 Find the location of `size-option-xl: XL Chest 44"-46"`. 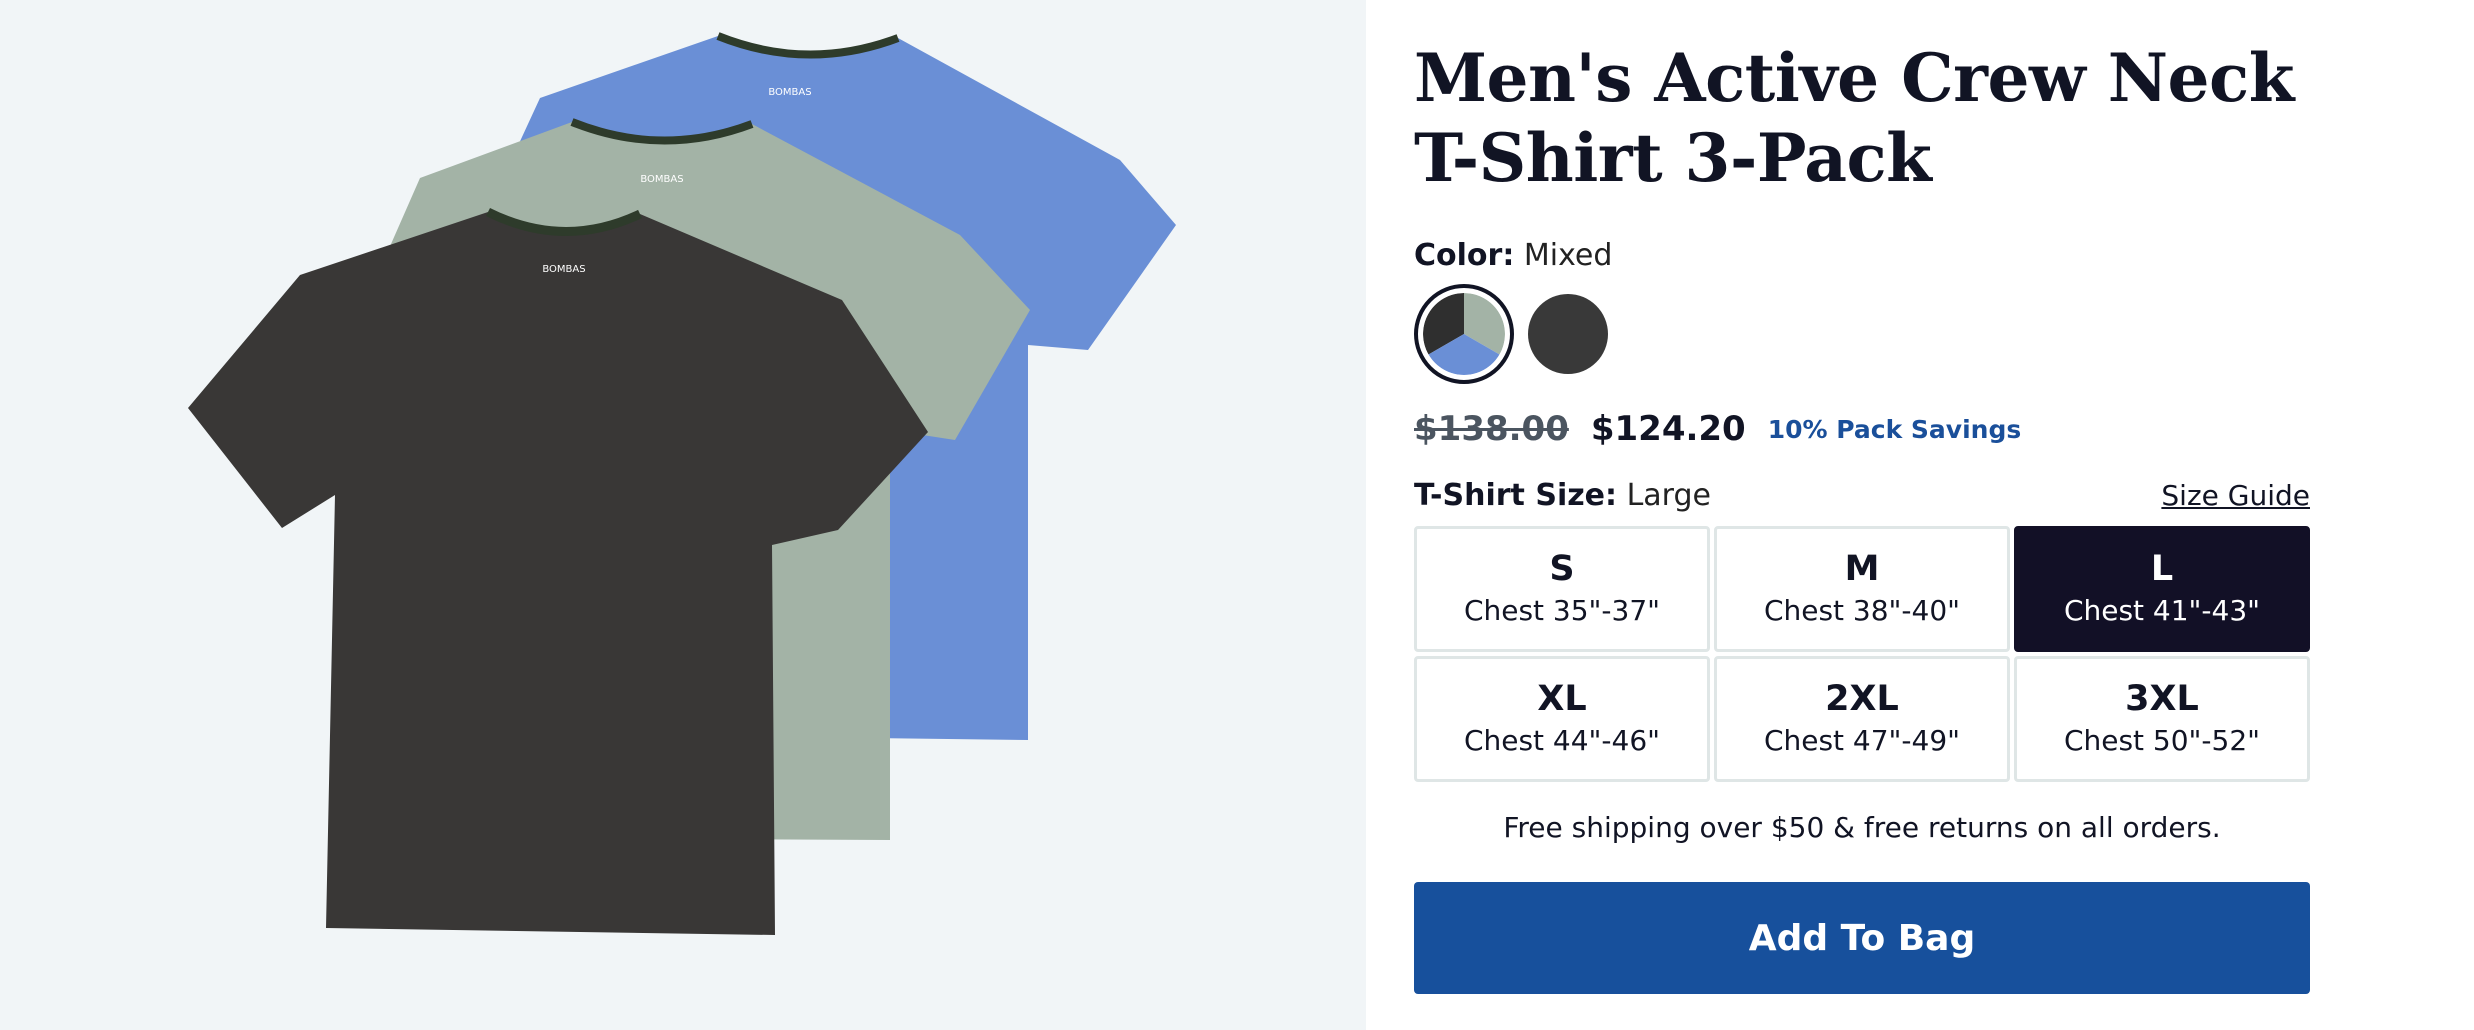

size-option-xl: XL Chest 44"-46" is located at coordinates (1562, 719).